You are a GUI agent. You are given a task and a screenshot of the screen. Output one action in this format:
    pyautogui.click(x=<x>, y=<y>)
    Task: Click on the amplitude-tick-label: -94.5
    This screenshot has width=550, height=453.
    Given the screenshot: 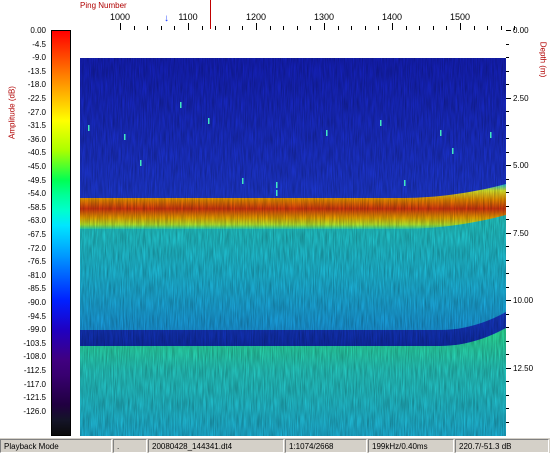 What is the action you would take?
    pyautogui.click(x=36, y=316)
    